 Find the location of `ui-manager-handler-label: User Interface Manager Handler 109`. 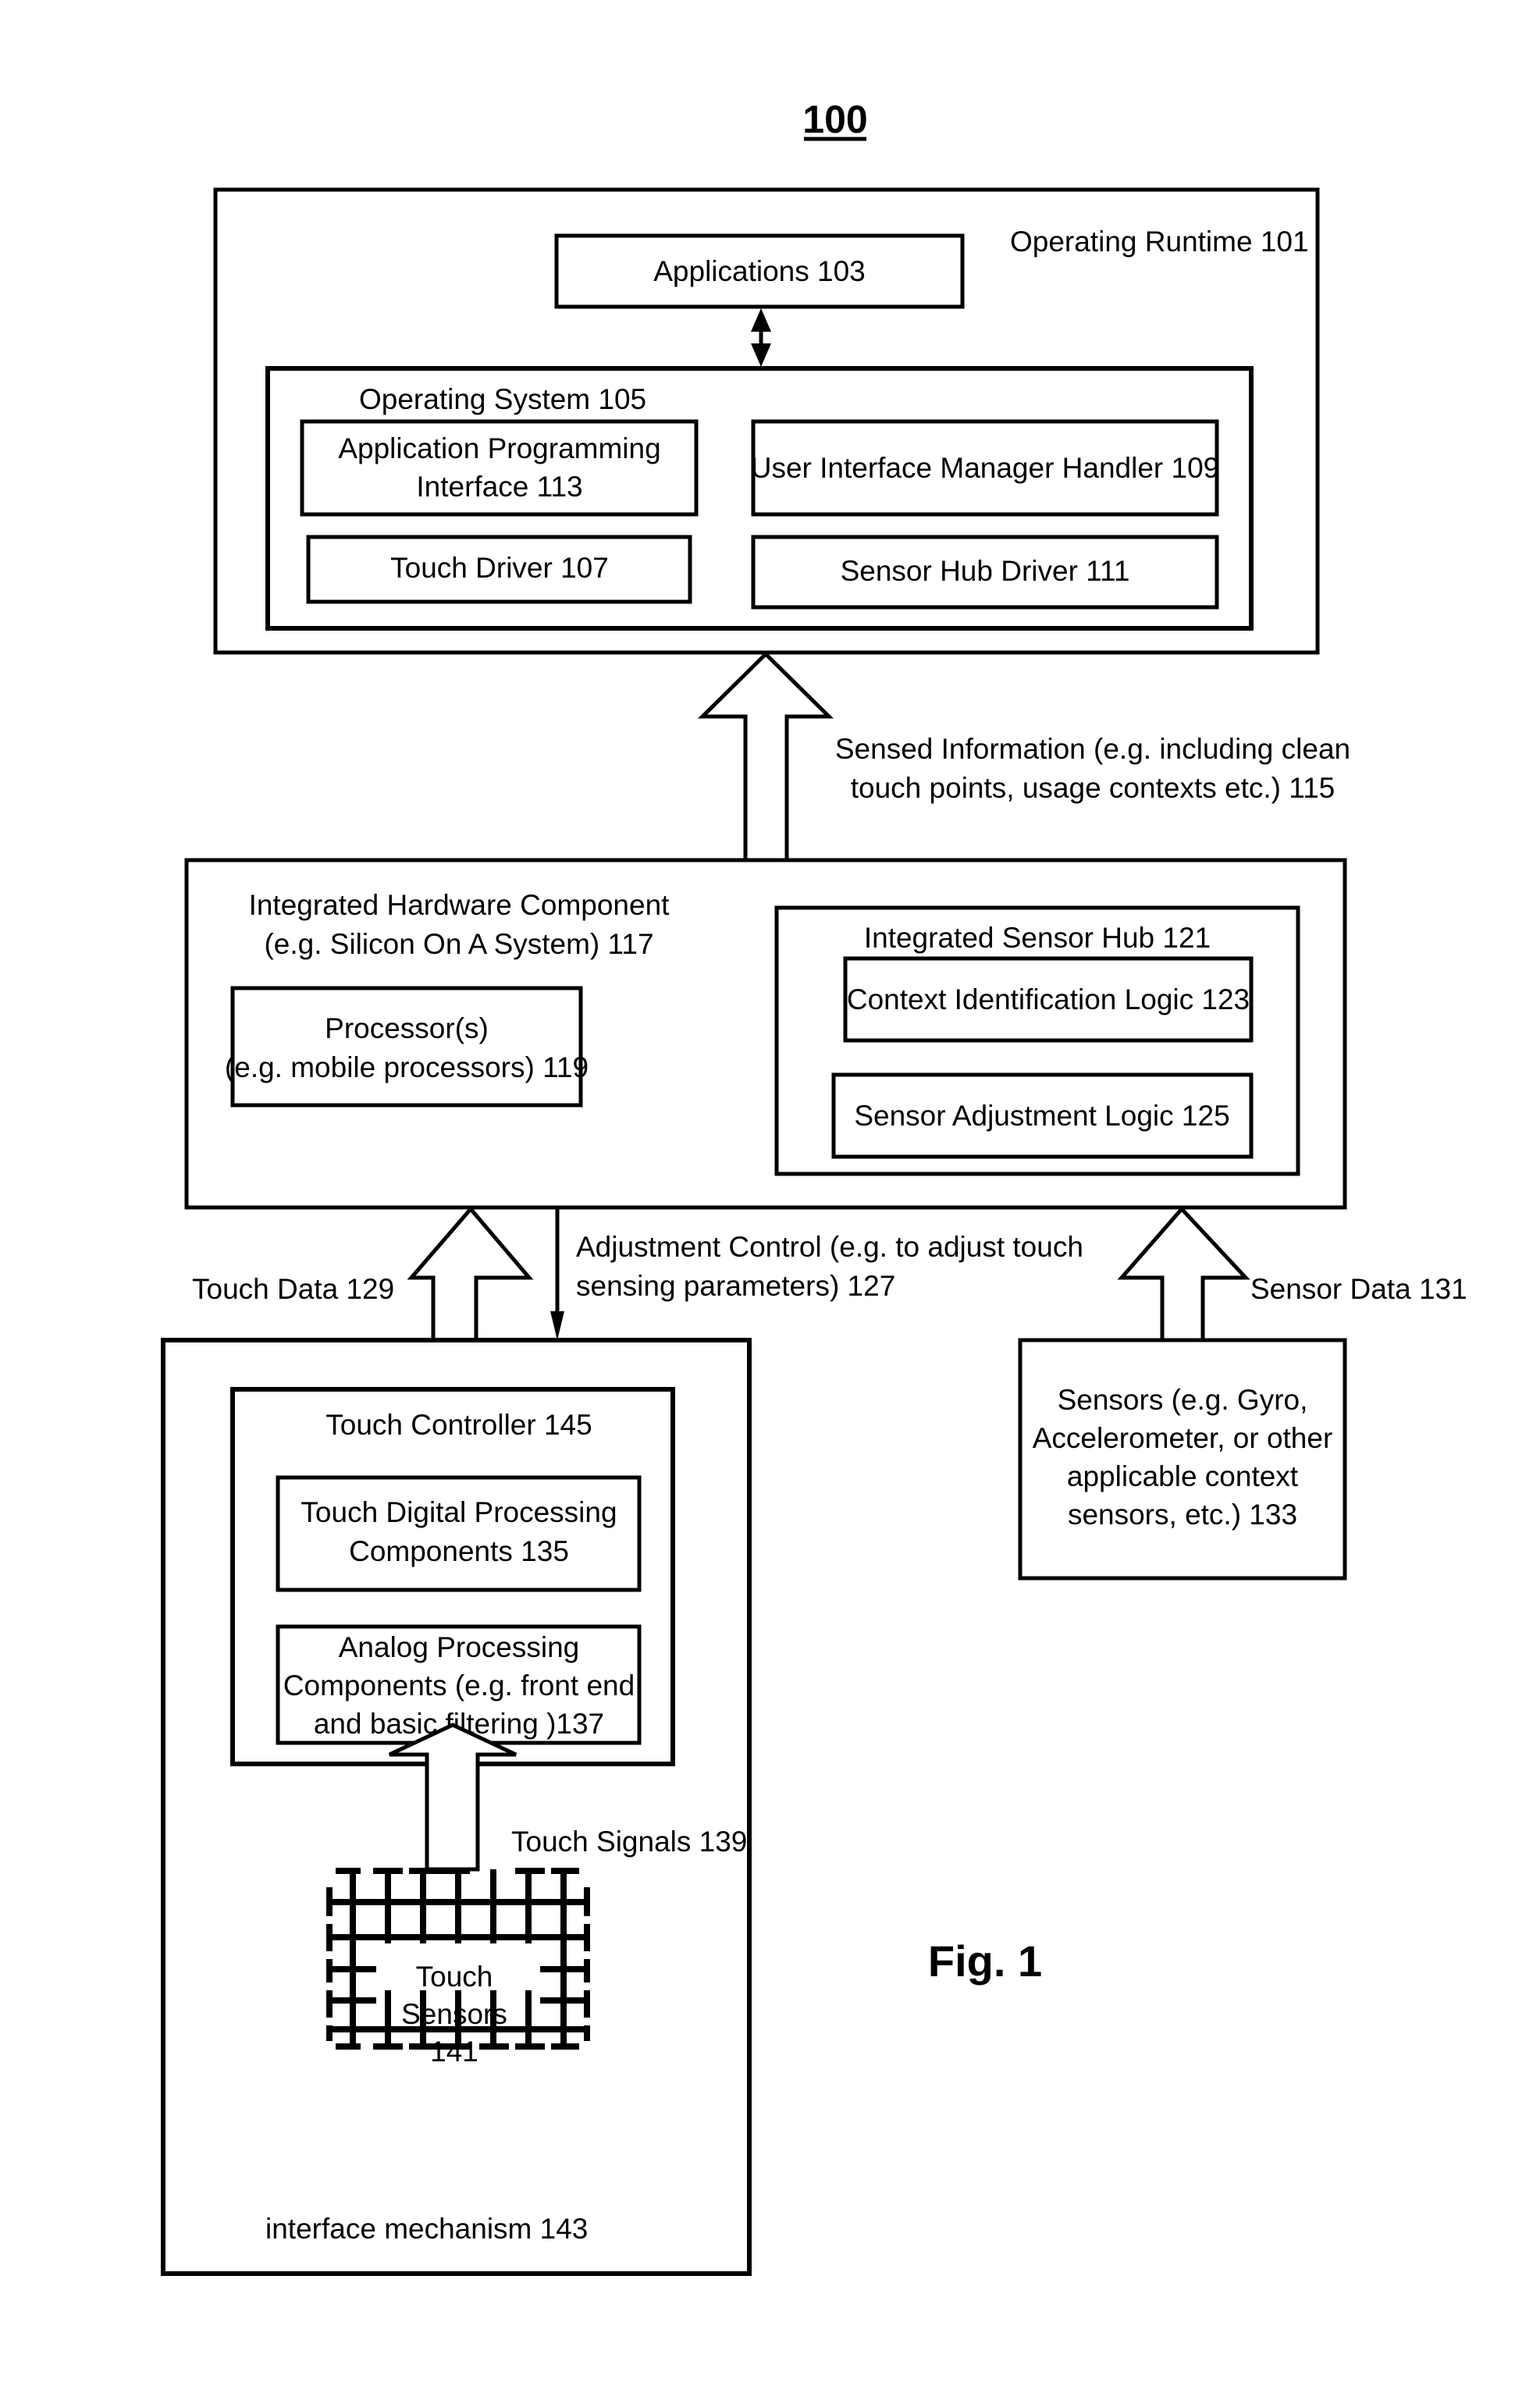

ui-manager-handler-label: User Interface Manager Handler 109 is located at coordinates (985, 468).